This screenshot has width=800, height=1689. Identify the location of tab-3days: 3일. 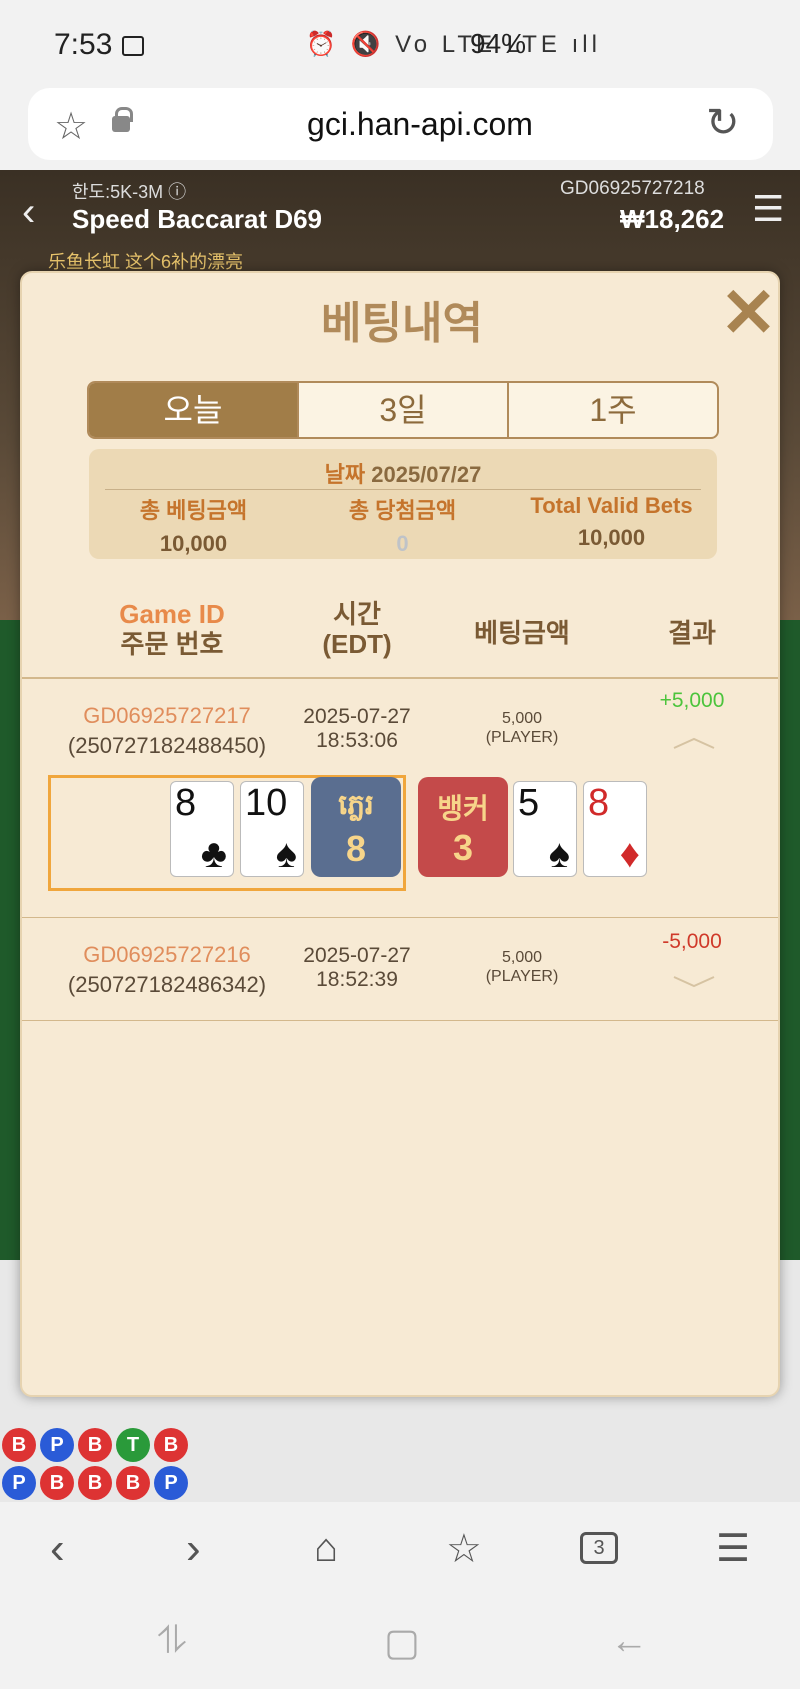
(404, 410).